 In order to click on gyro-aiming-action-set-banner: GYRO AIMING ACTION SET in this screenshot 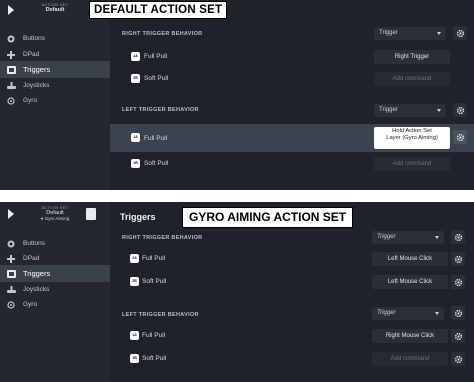, I will do `click(268, 217)`.